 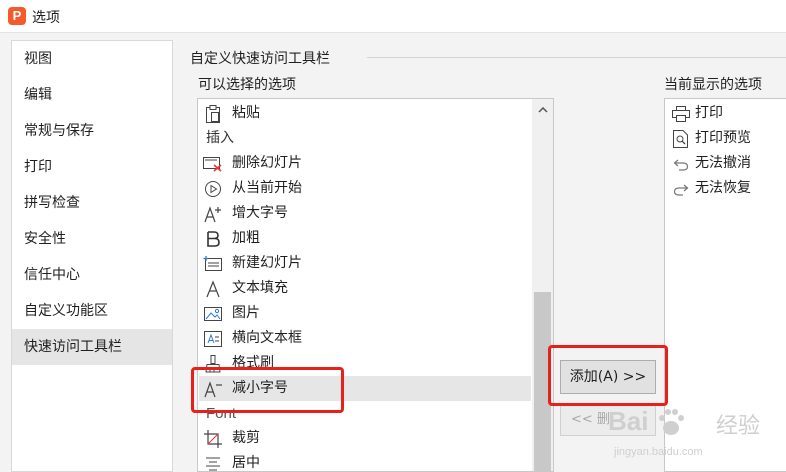 I want to click on sidebar-item-customize-ribbon: 自定义功能区, so click(x=92, y=311).